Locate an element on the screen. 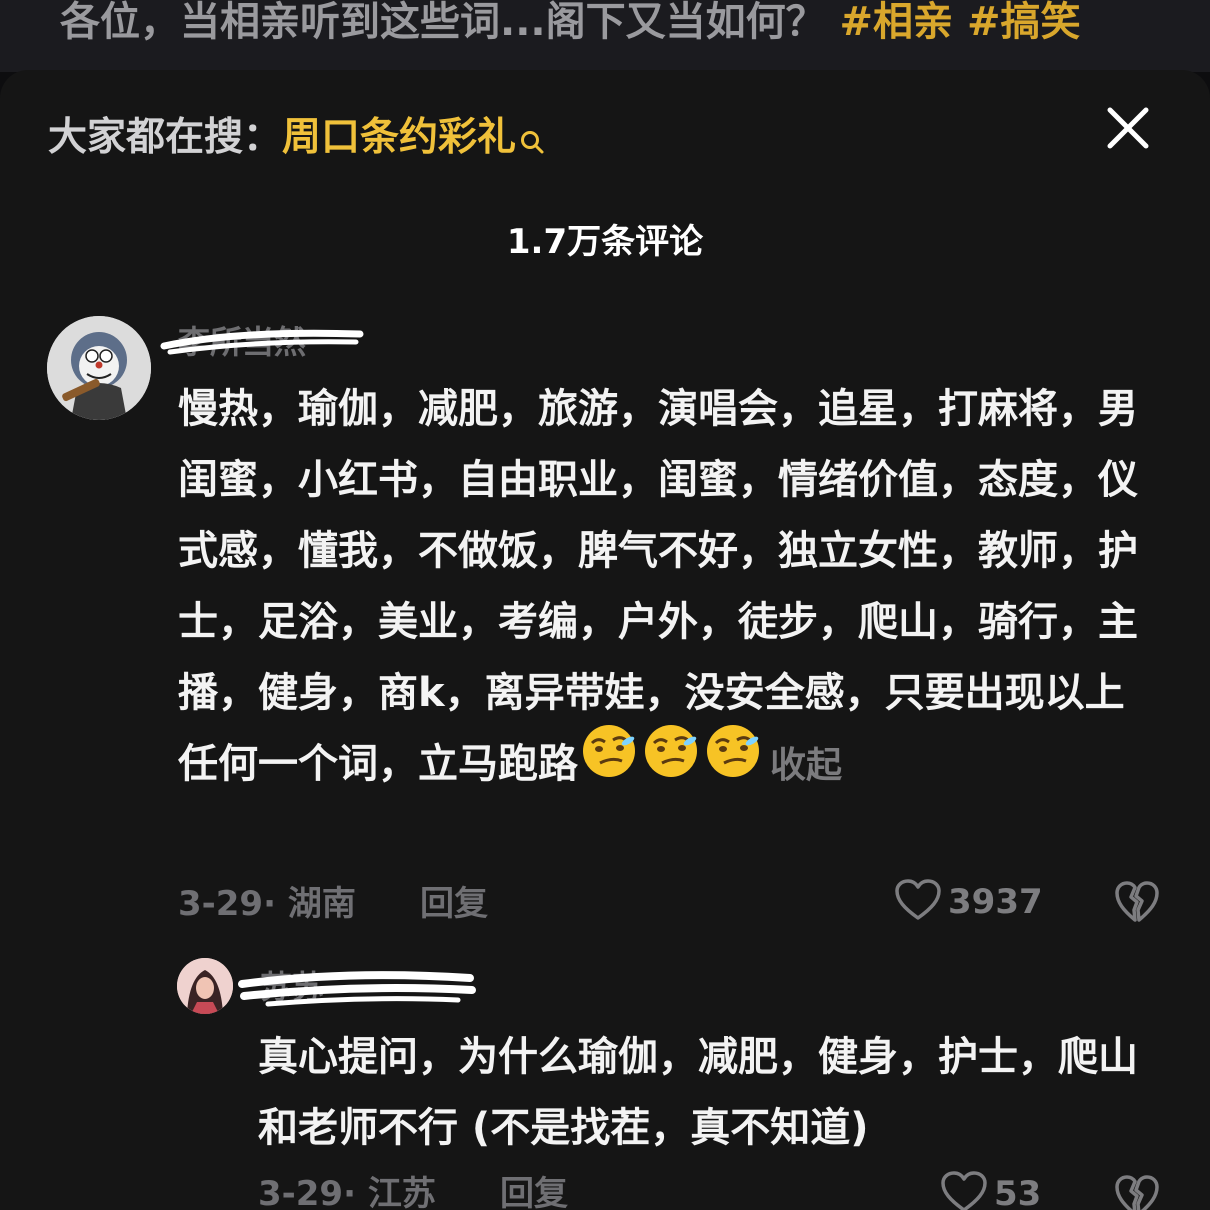  trending-search: 大家都在搜：周口条约彩礼 is located at coordinates (297, 141).